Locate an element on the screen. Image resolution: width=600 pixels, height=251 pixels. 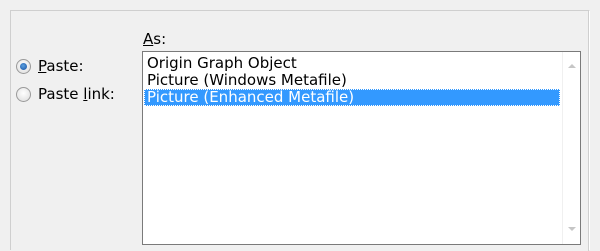
radio-selected-dot-icon is located at coordinates (23, 66).